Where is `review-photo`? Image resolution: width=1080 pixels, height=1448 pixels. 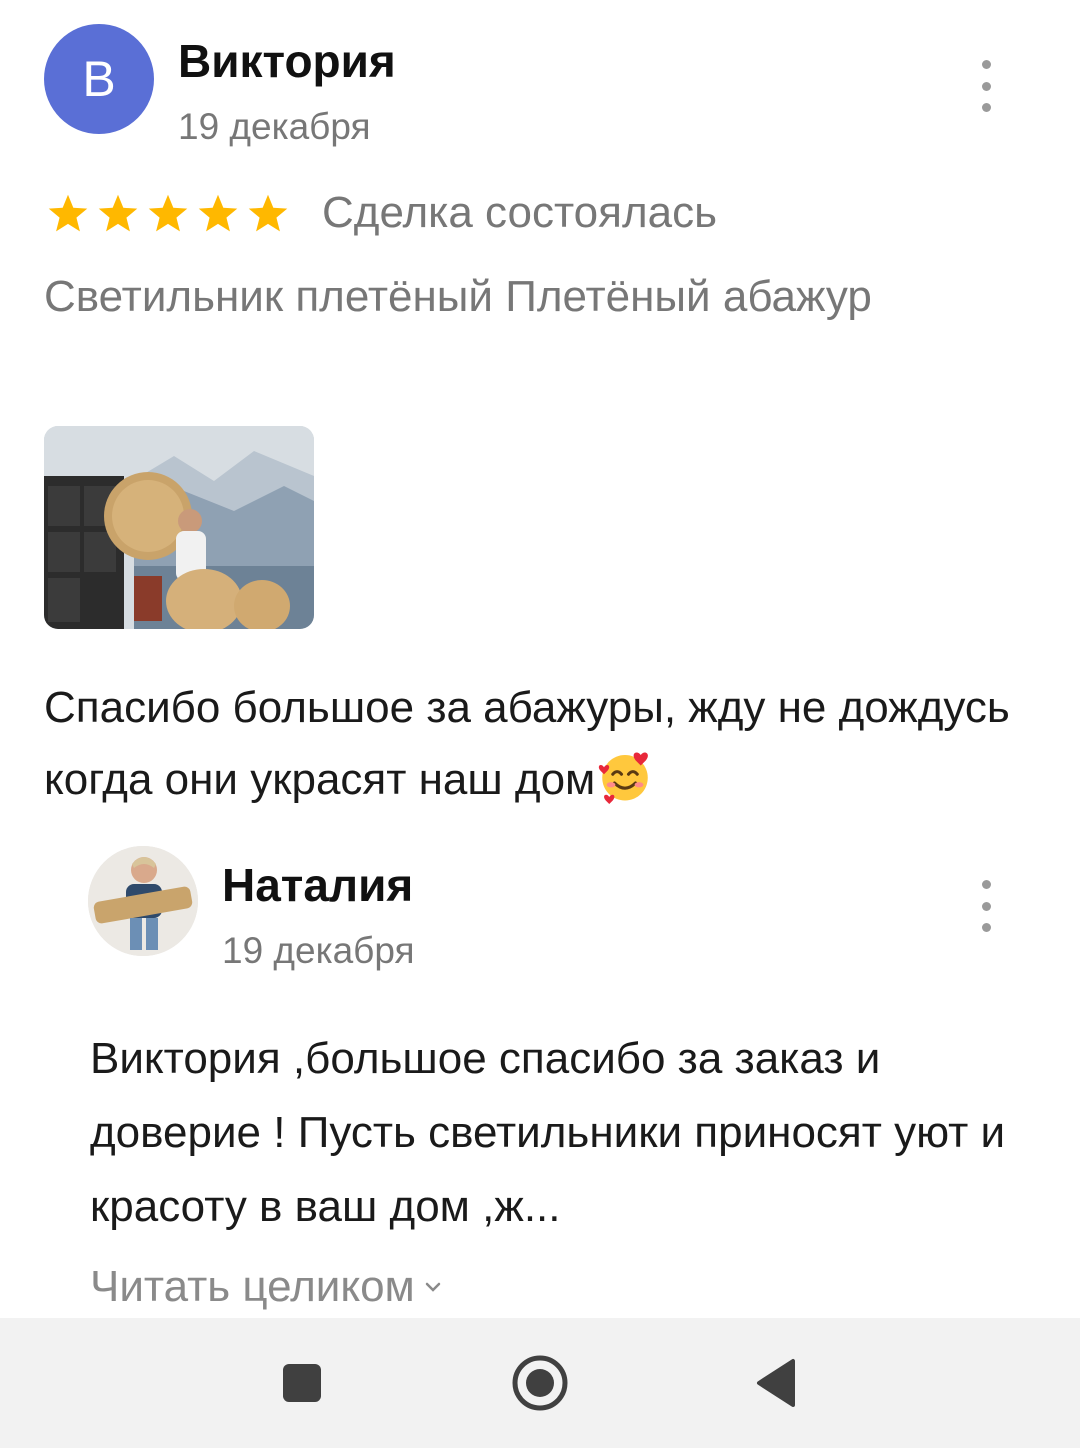
review-photo is located at coordinates (179, 527).